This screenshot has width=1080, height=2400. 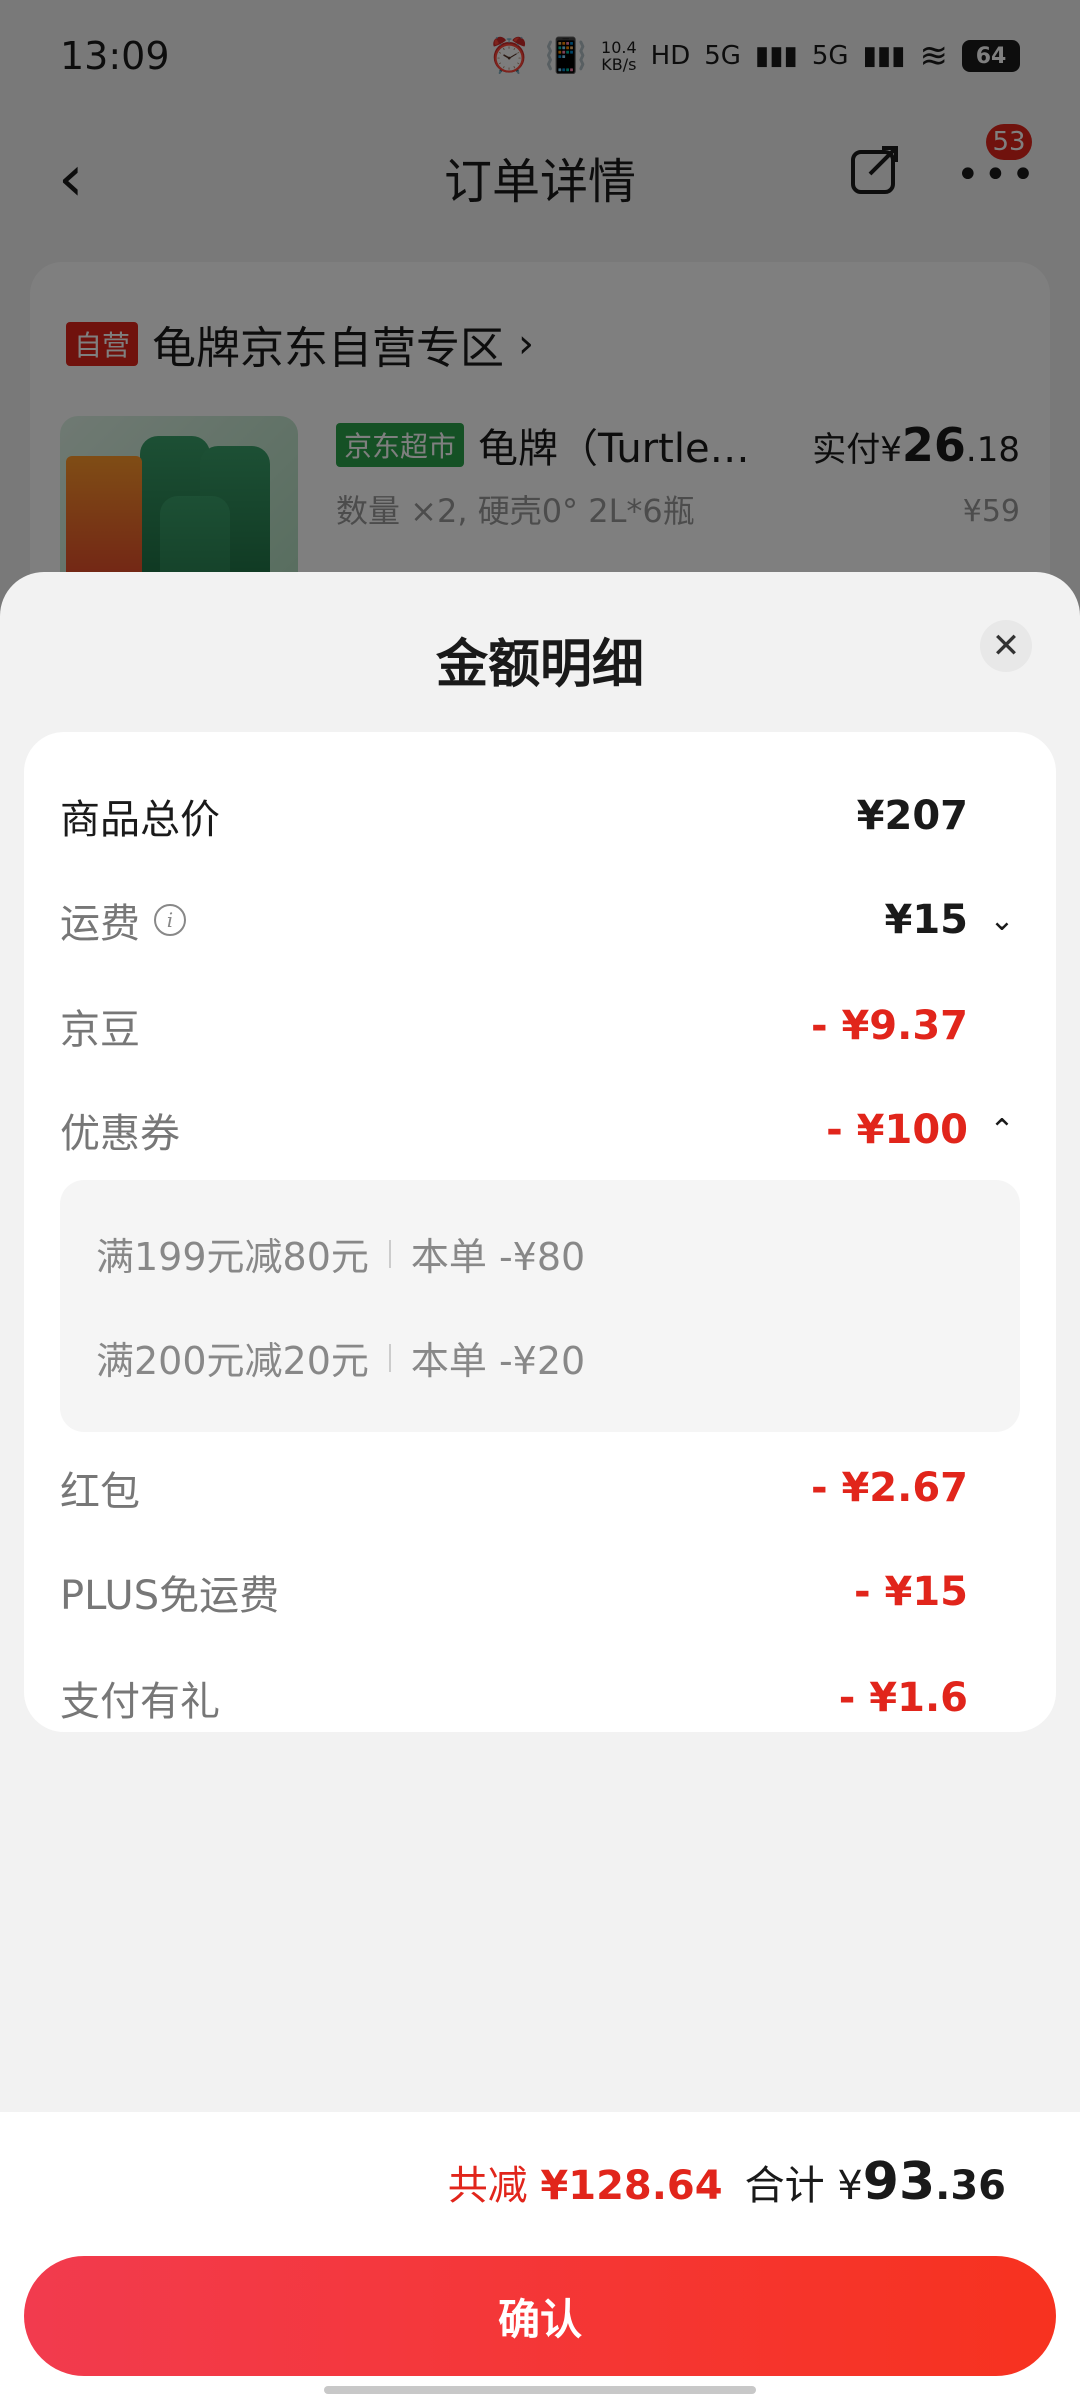 I want to click on red-packet-label: 红包, so click(x=100, y=1492).